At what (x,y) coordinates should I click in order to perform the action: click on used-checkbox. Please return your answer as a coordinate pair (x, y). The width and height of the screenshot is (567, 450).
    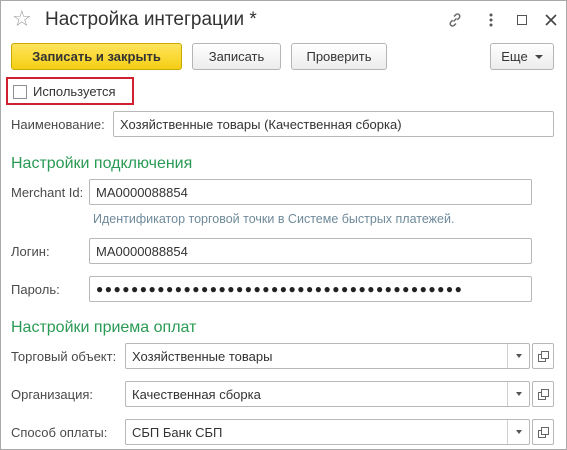
    Looking at the image, I should click on (20, 92).